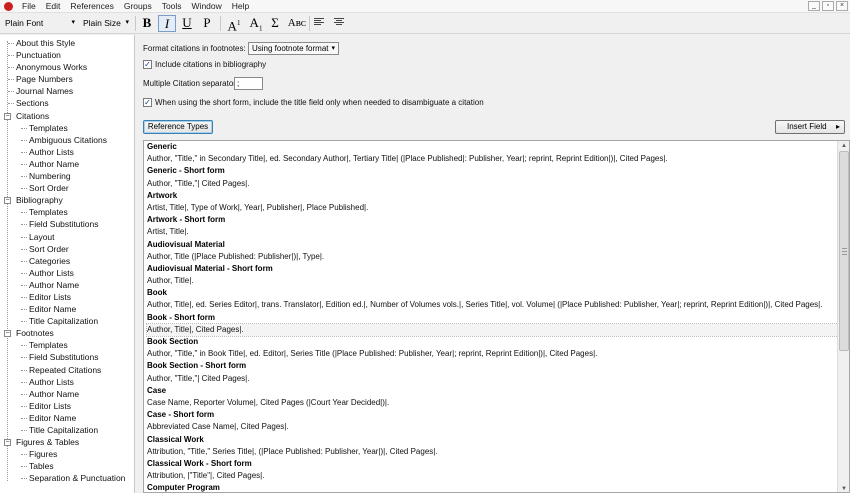 The height and width of the screenshot is (493, 850). Describe the element at coordinates (167, 23) in the screenshot. I see `italic-button: I` at that location.